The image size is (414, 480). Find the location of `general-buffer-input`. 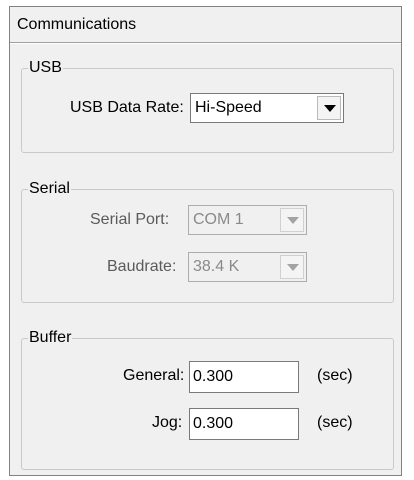

general-buffer-input is located at coordinates (244, 377).